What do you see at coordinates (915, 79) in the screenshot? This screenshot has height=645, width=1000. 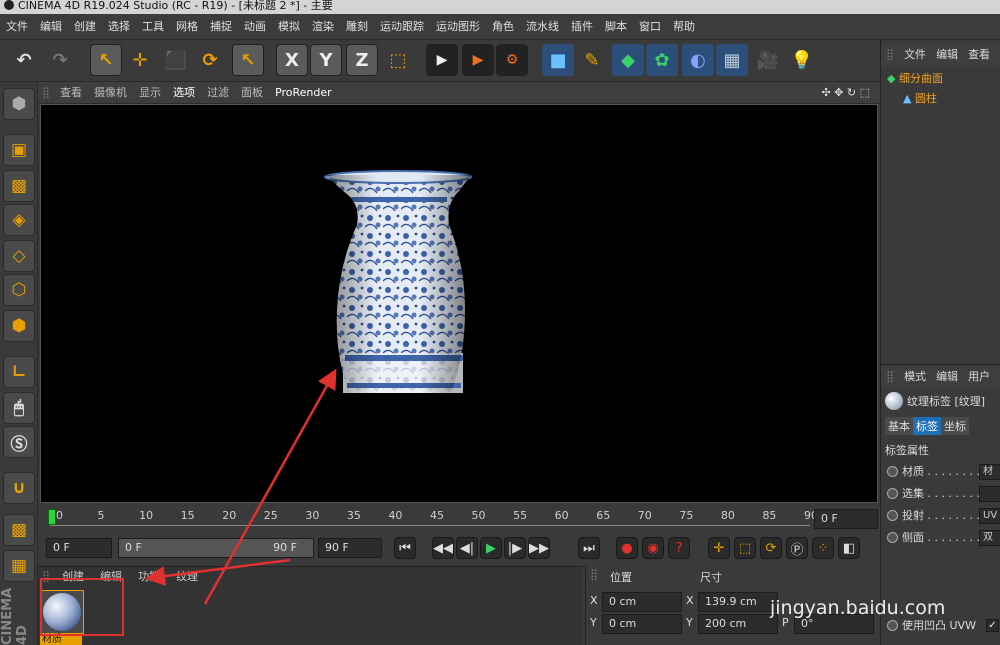 I see `object-row-subdivision: ◆ 细分曲面` at bounding box center [915, 79].